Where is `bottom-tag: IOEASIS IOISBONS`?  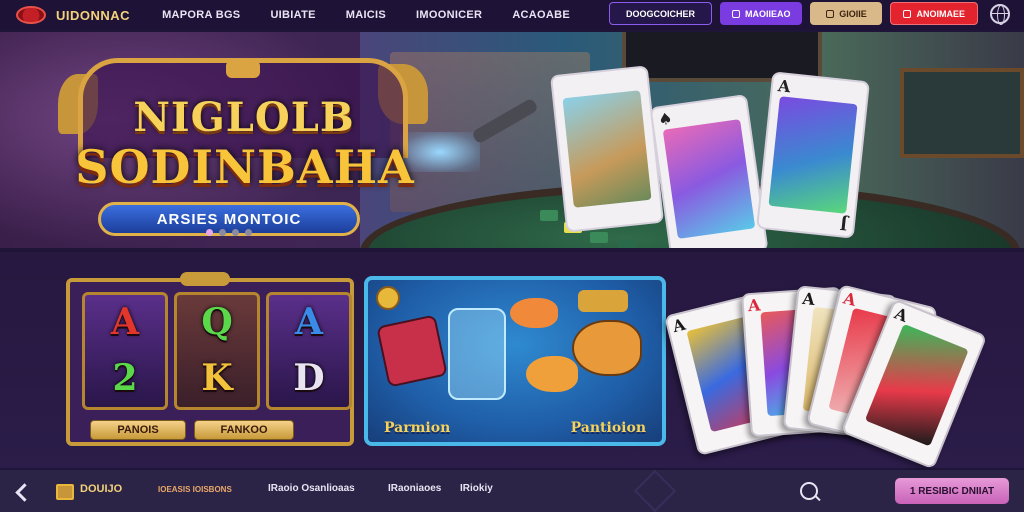 bottom-tag: IOEASIS IOISBONS is located at coordinates (195, 489).